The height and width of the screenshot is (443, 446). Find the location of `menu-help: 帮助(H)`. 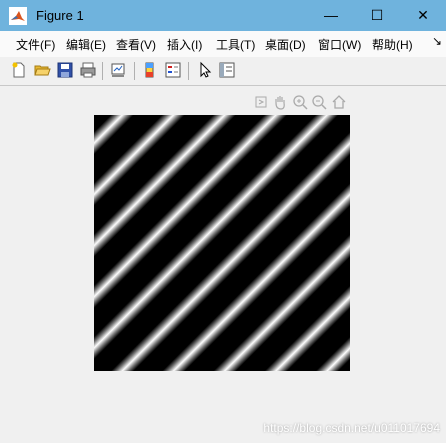

menu-help: 帮助(H) is located at coordinates (392, 44).